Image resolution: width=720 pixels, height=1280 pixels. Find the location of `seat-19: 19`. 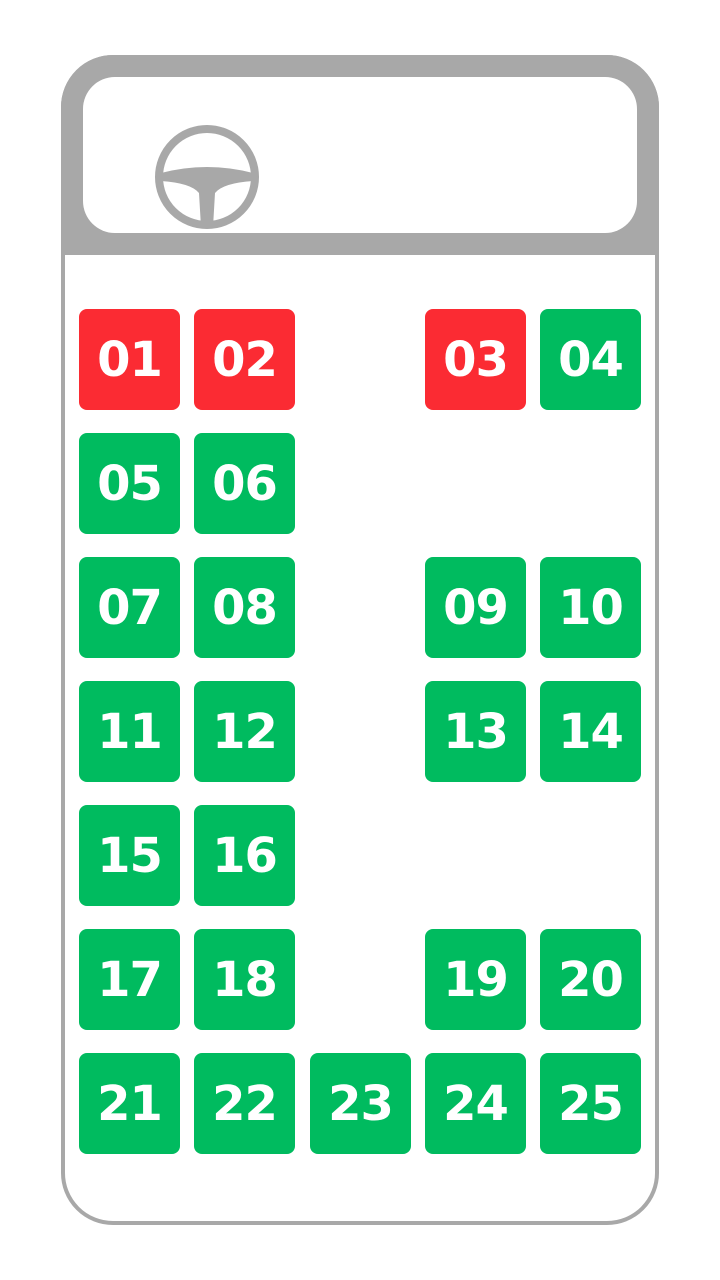

seat-19: 19 is located at coordinates (475, 979).